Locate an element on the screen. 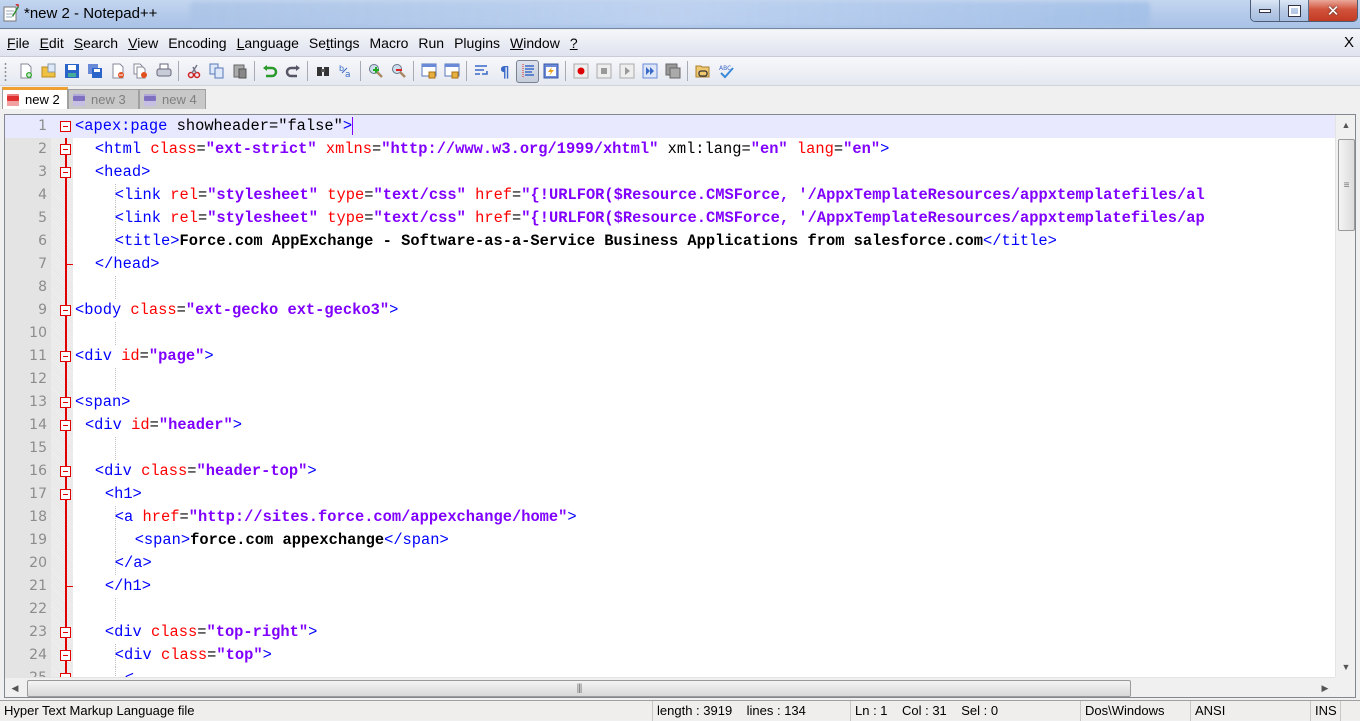 Image resolution: width=1360 pixels, height=721 pixels. code-line: 10 is located at coordinates (670, 333).